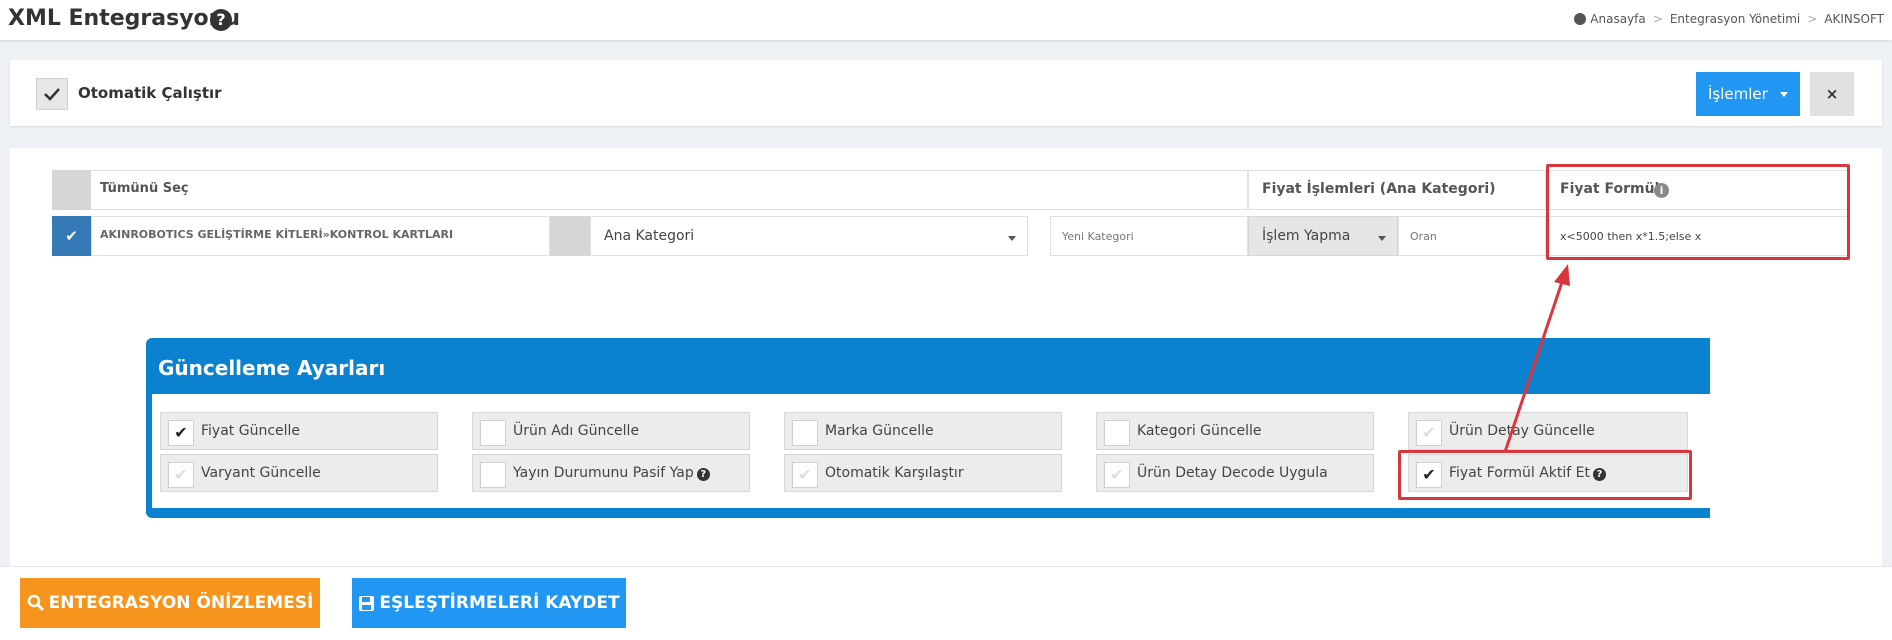 The image size is (1892, 640). Describe the element at coordinates (181, 603) in the screenshot. I see `preview-label: ENTEGRASYON ÖNİZLEMESİ` at that location.